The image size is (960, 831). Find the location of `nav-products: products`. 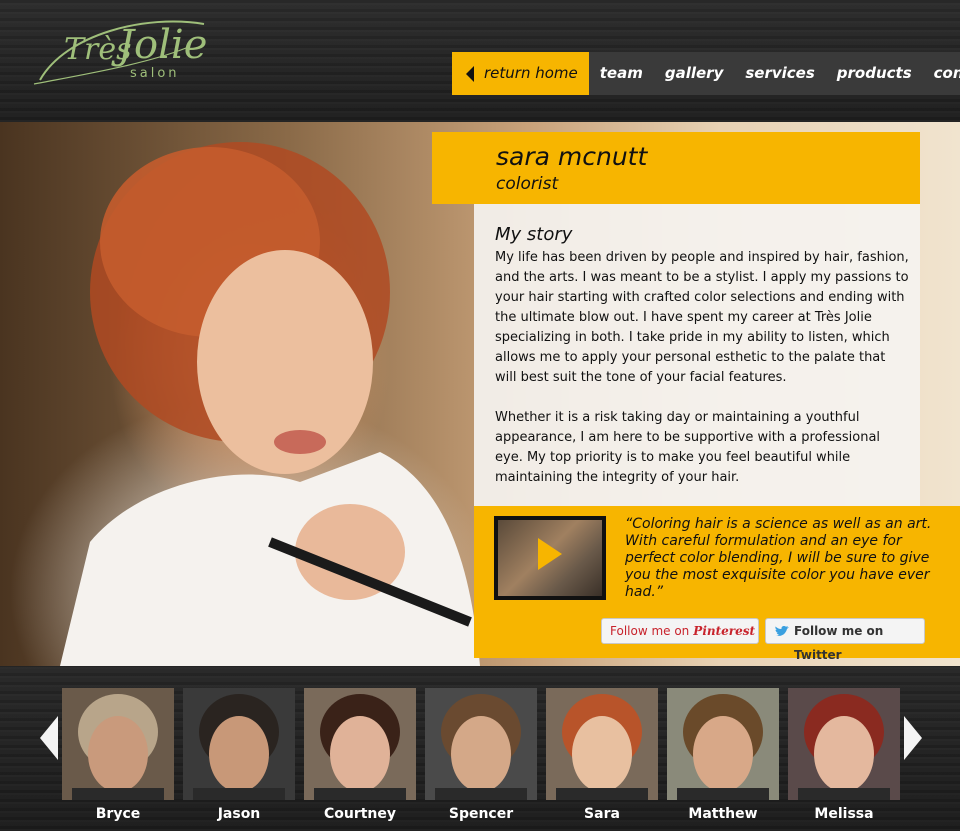

nav-products: products is located at coordinates (874, 73).